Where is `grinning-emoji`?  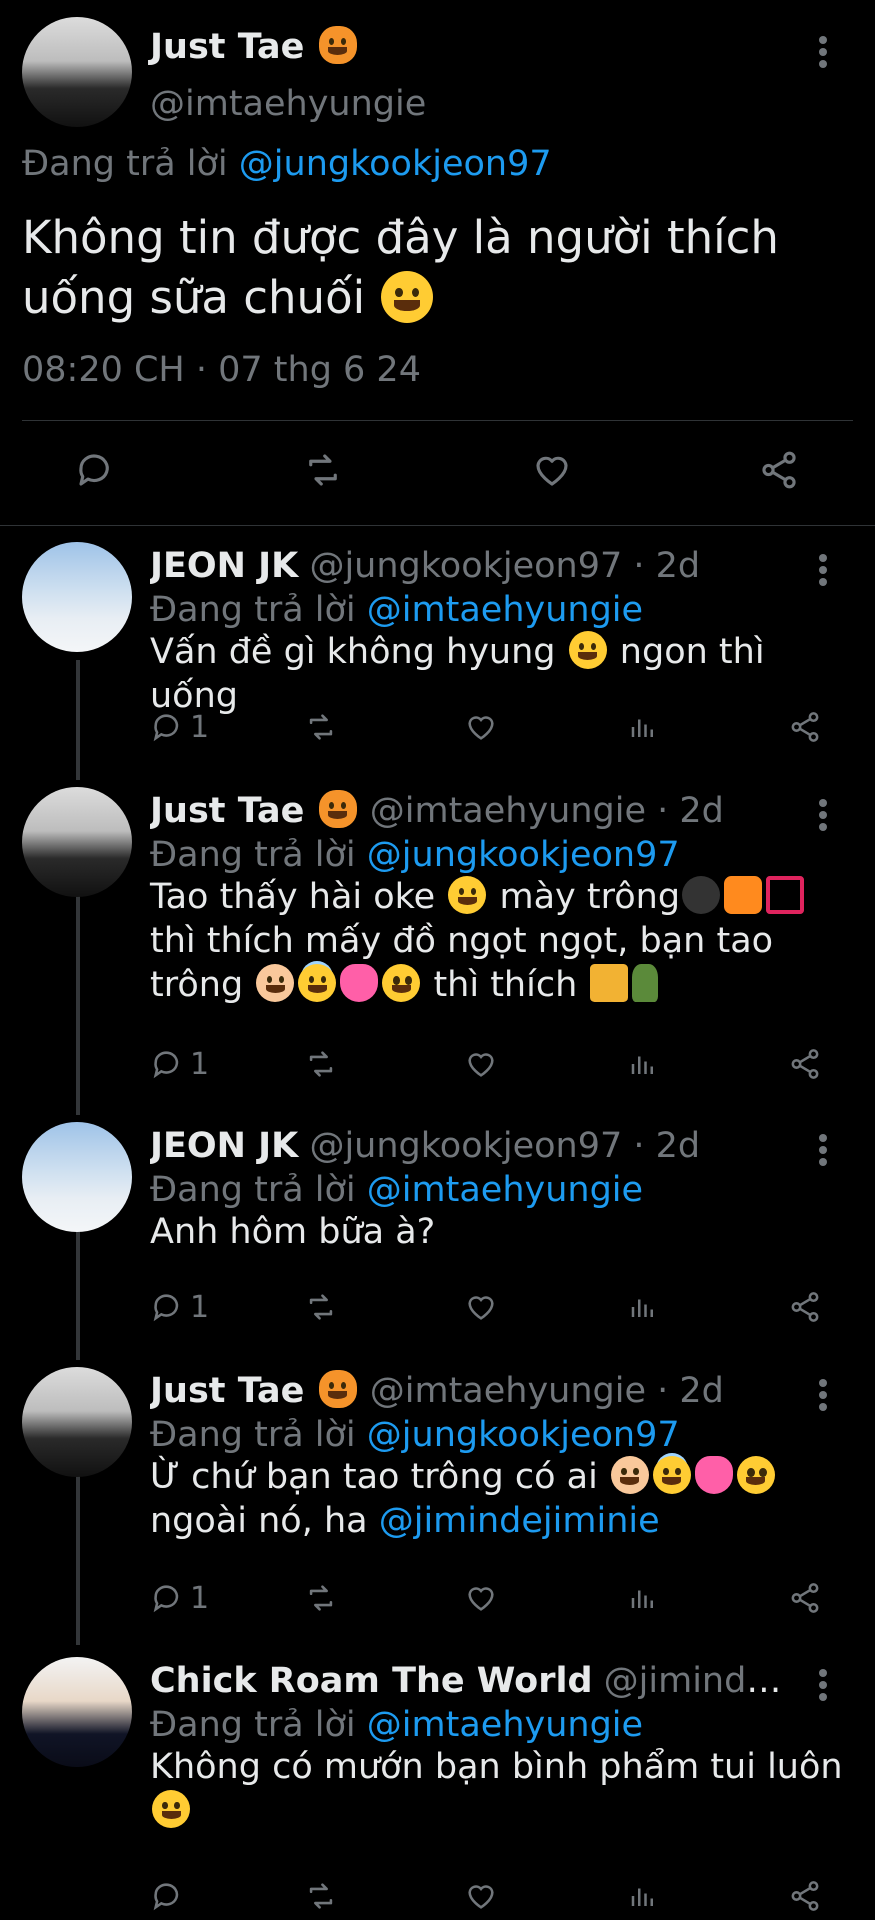
grinning-emoji is located at coordinates (587, 650).